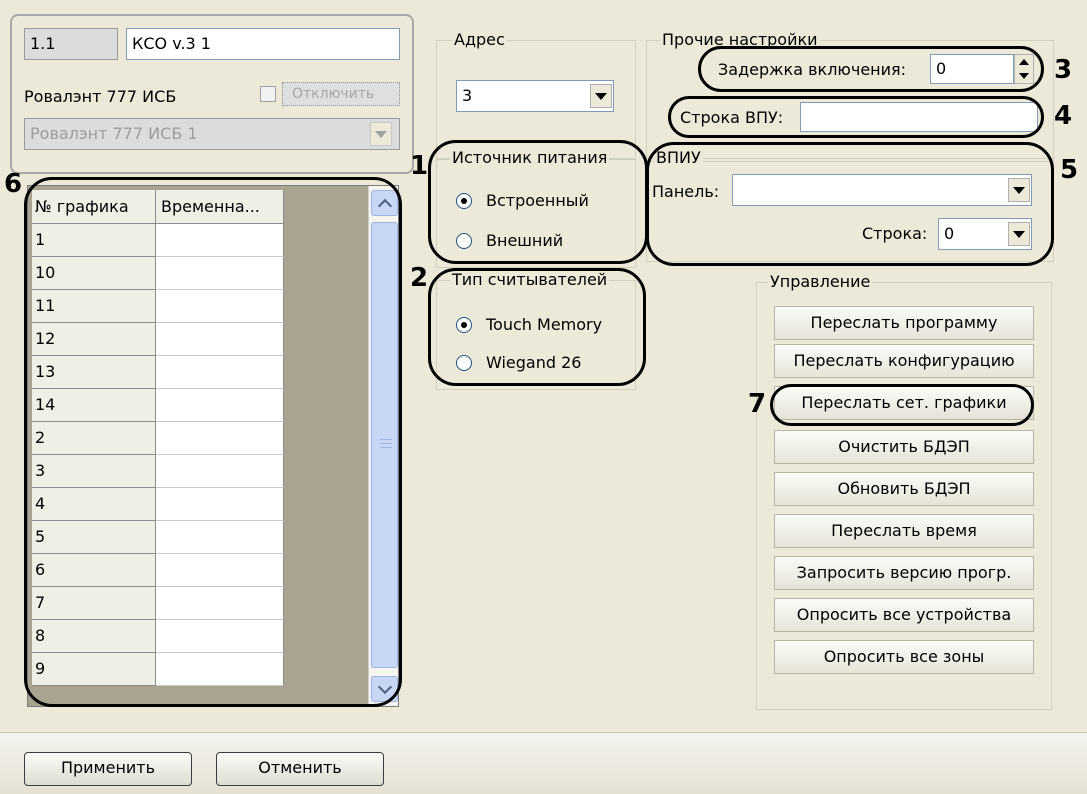 The height and width of the screenshot is (794, 1087). What do you see at coordinates (544, 324) in the screenshot?
I see `radio-touch-memory-label: Touch Memory` at bounding box center [544, 324].